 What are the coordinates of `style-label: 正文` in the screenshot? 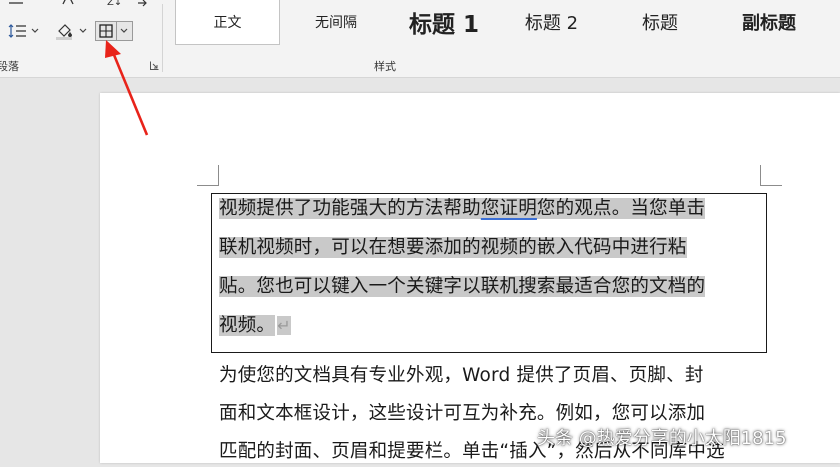 It's located at (227, 22).